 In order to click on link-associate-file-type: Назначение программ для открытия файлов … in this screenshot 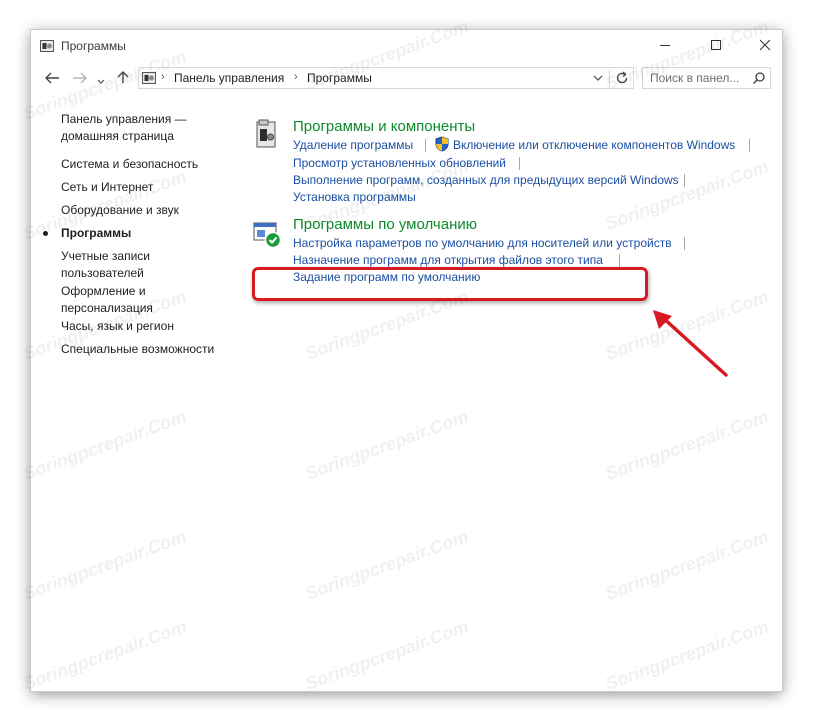, I will do `click(448, 260)`.